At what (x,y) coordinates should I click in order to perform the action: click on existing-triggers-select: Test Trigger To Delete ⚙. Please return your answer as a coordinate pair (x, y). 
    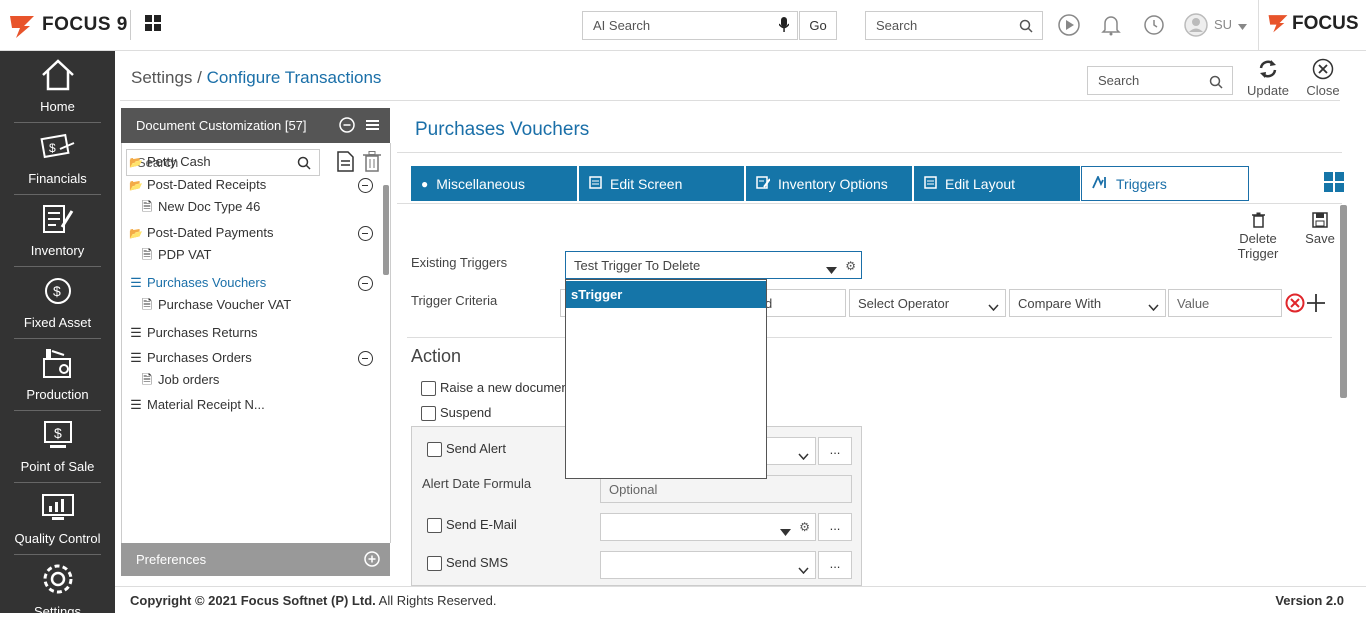
    Looking at the image, I should click on (713, 265).